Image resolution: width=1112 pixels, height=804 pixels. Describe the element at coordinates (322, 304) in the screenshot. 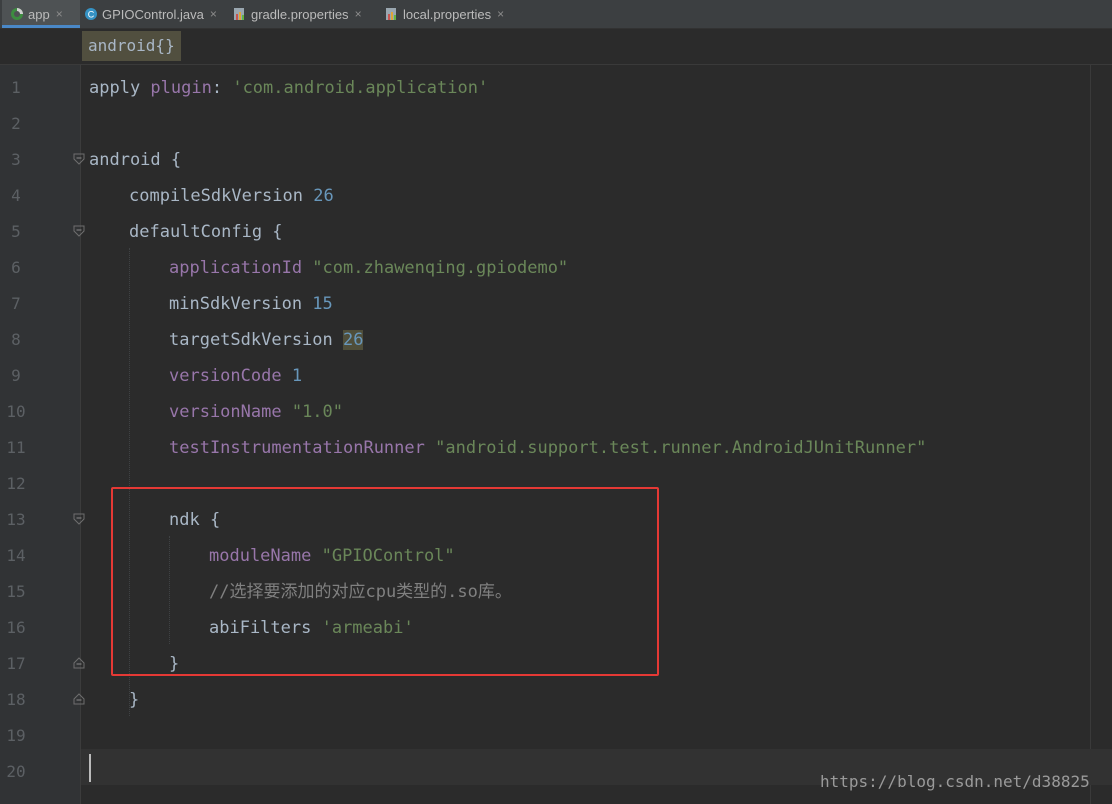

I see `number: 15` at that location.